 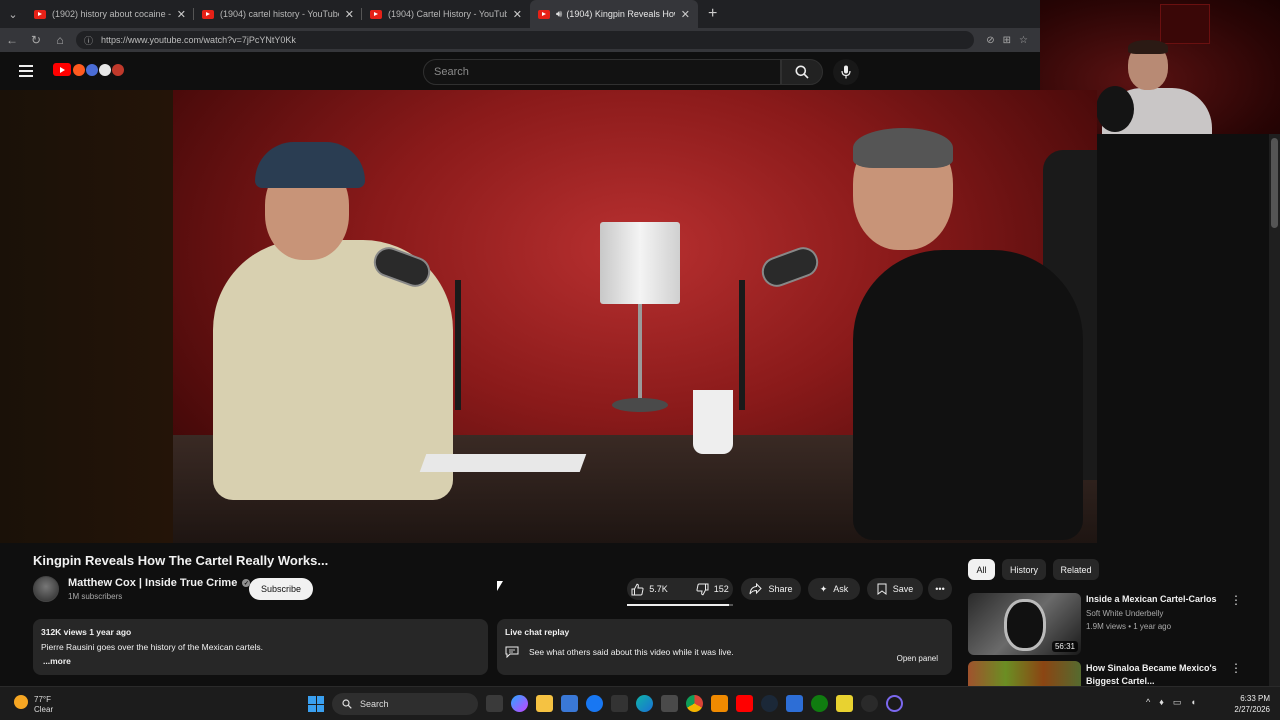 What do you see at coordinates (559, 14) in the screenshot?
I see `audio-playing-icon: 🔊︎` at bounding box center [559, 14].